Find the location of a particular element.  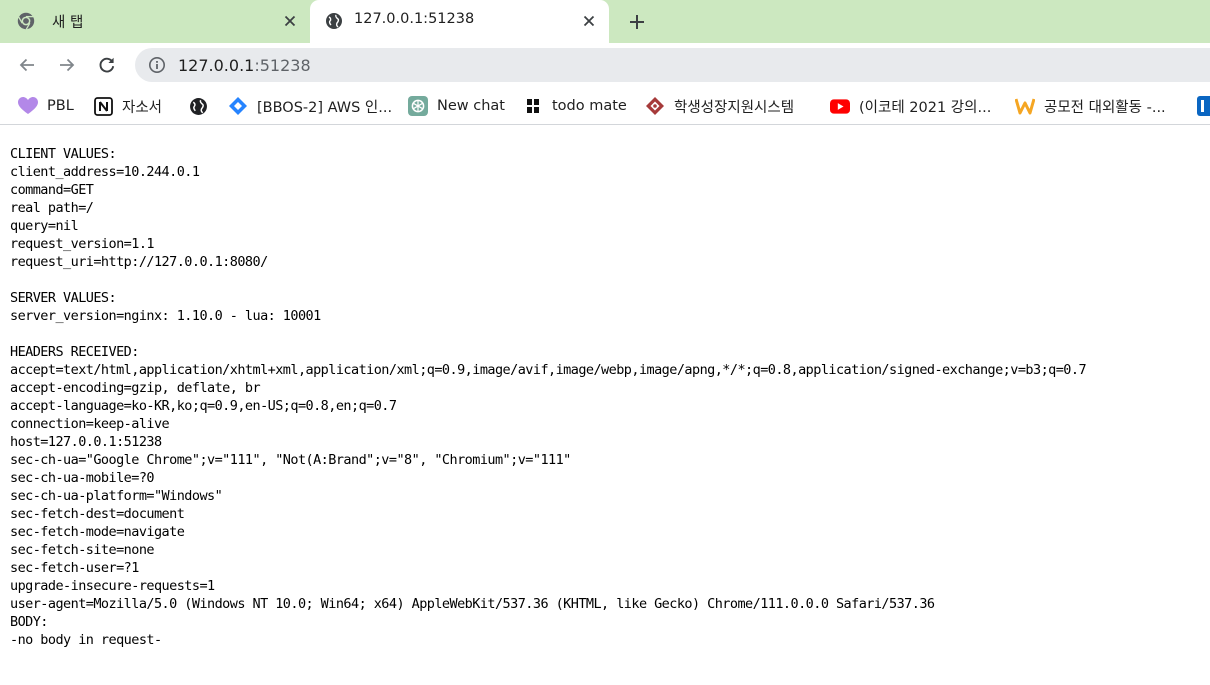

response-line: connection=keep-alive is located at coordinates (90, 424).